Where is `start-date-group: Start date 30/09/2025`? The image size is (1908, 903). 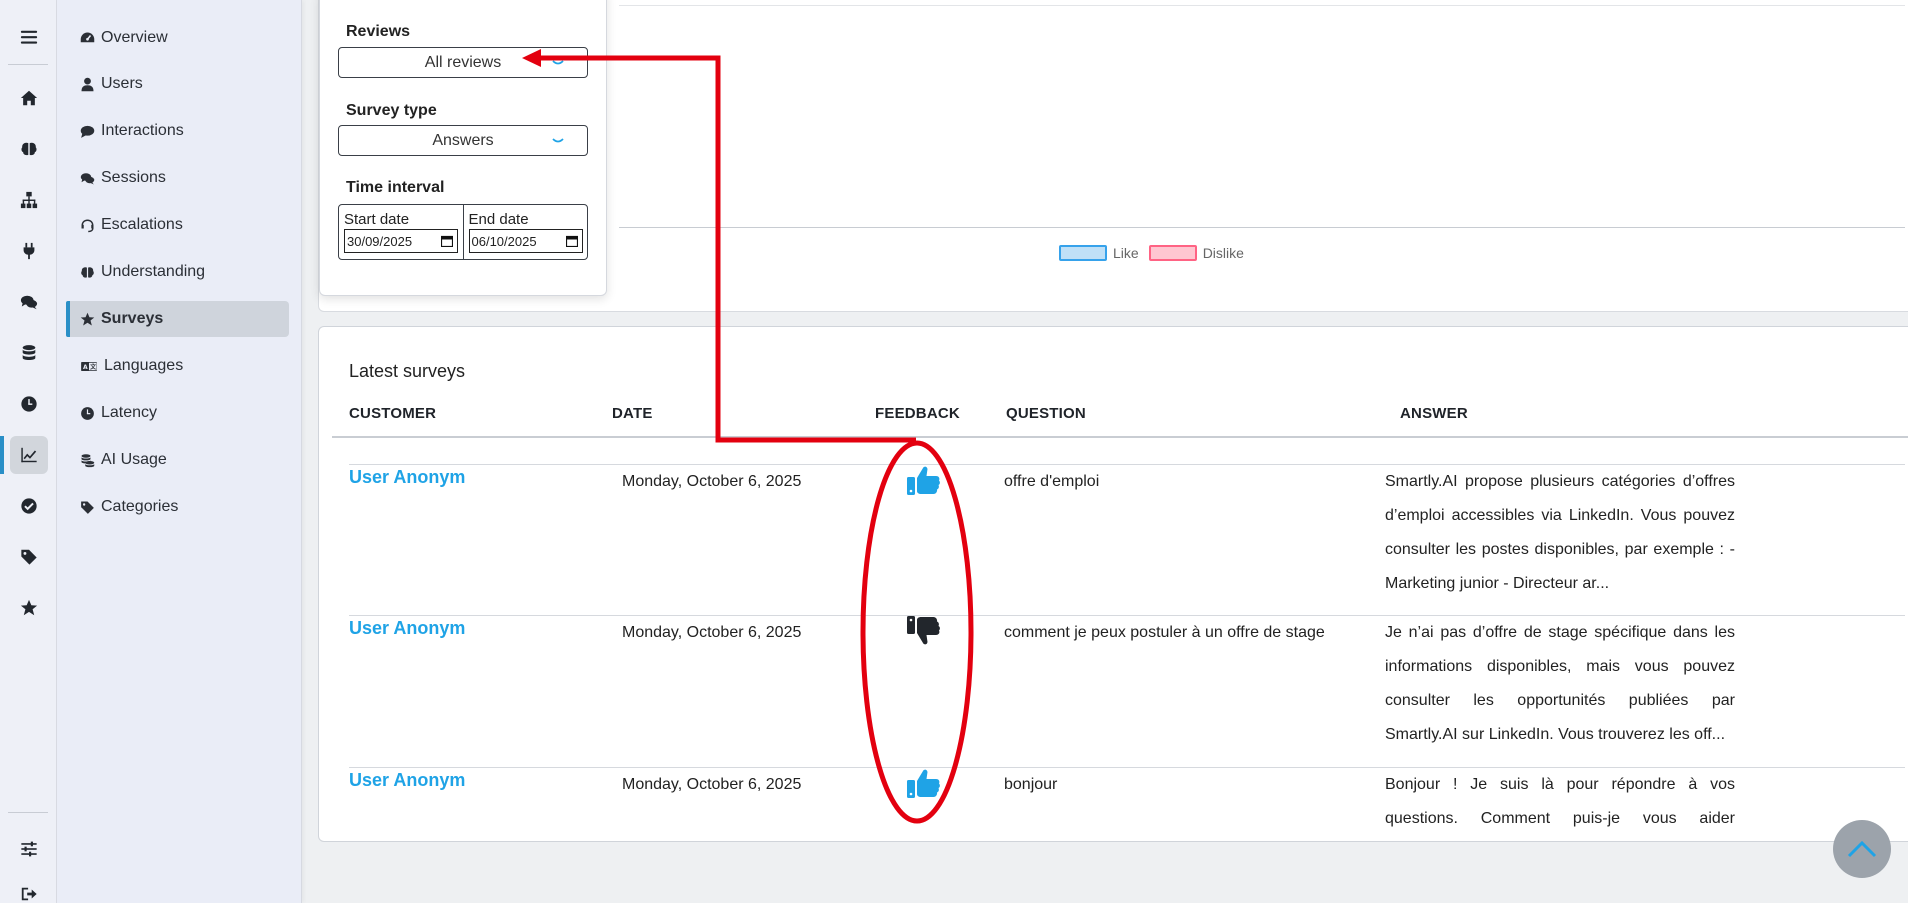
start-date-group: Start date 30/09/2025 is located at coordinates (401, 232).